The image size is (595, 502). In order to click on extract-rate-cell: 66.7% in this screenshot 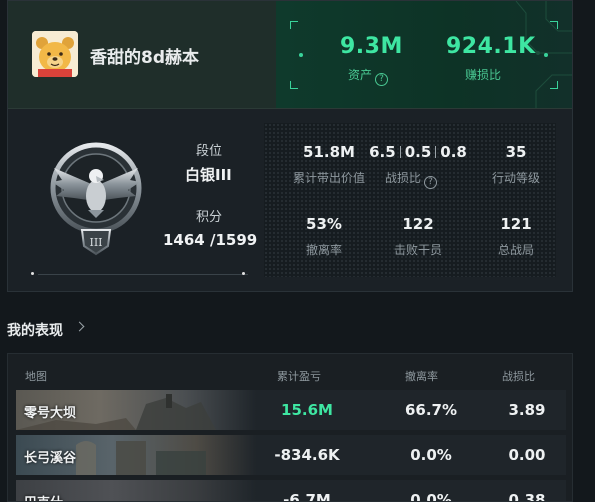, I will do `click(431, 410)`.